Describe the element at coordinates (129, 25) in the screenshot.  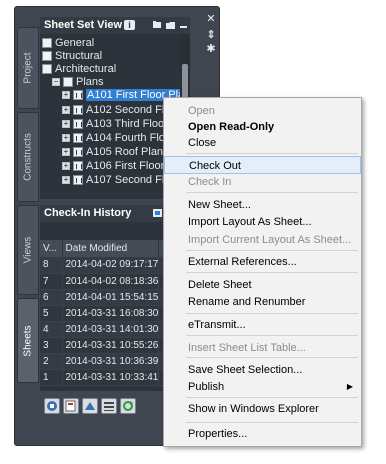
I see `info-icon: i` at that location.